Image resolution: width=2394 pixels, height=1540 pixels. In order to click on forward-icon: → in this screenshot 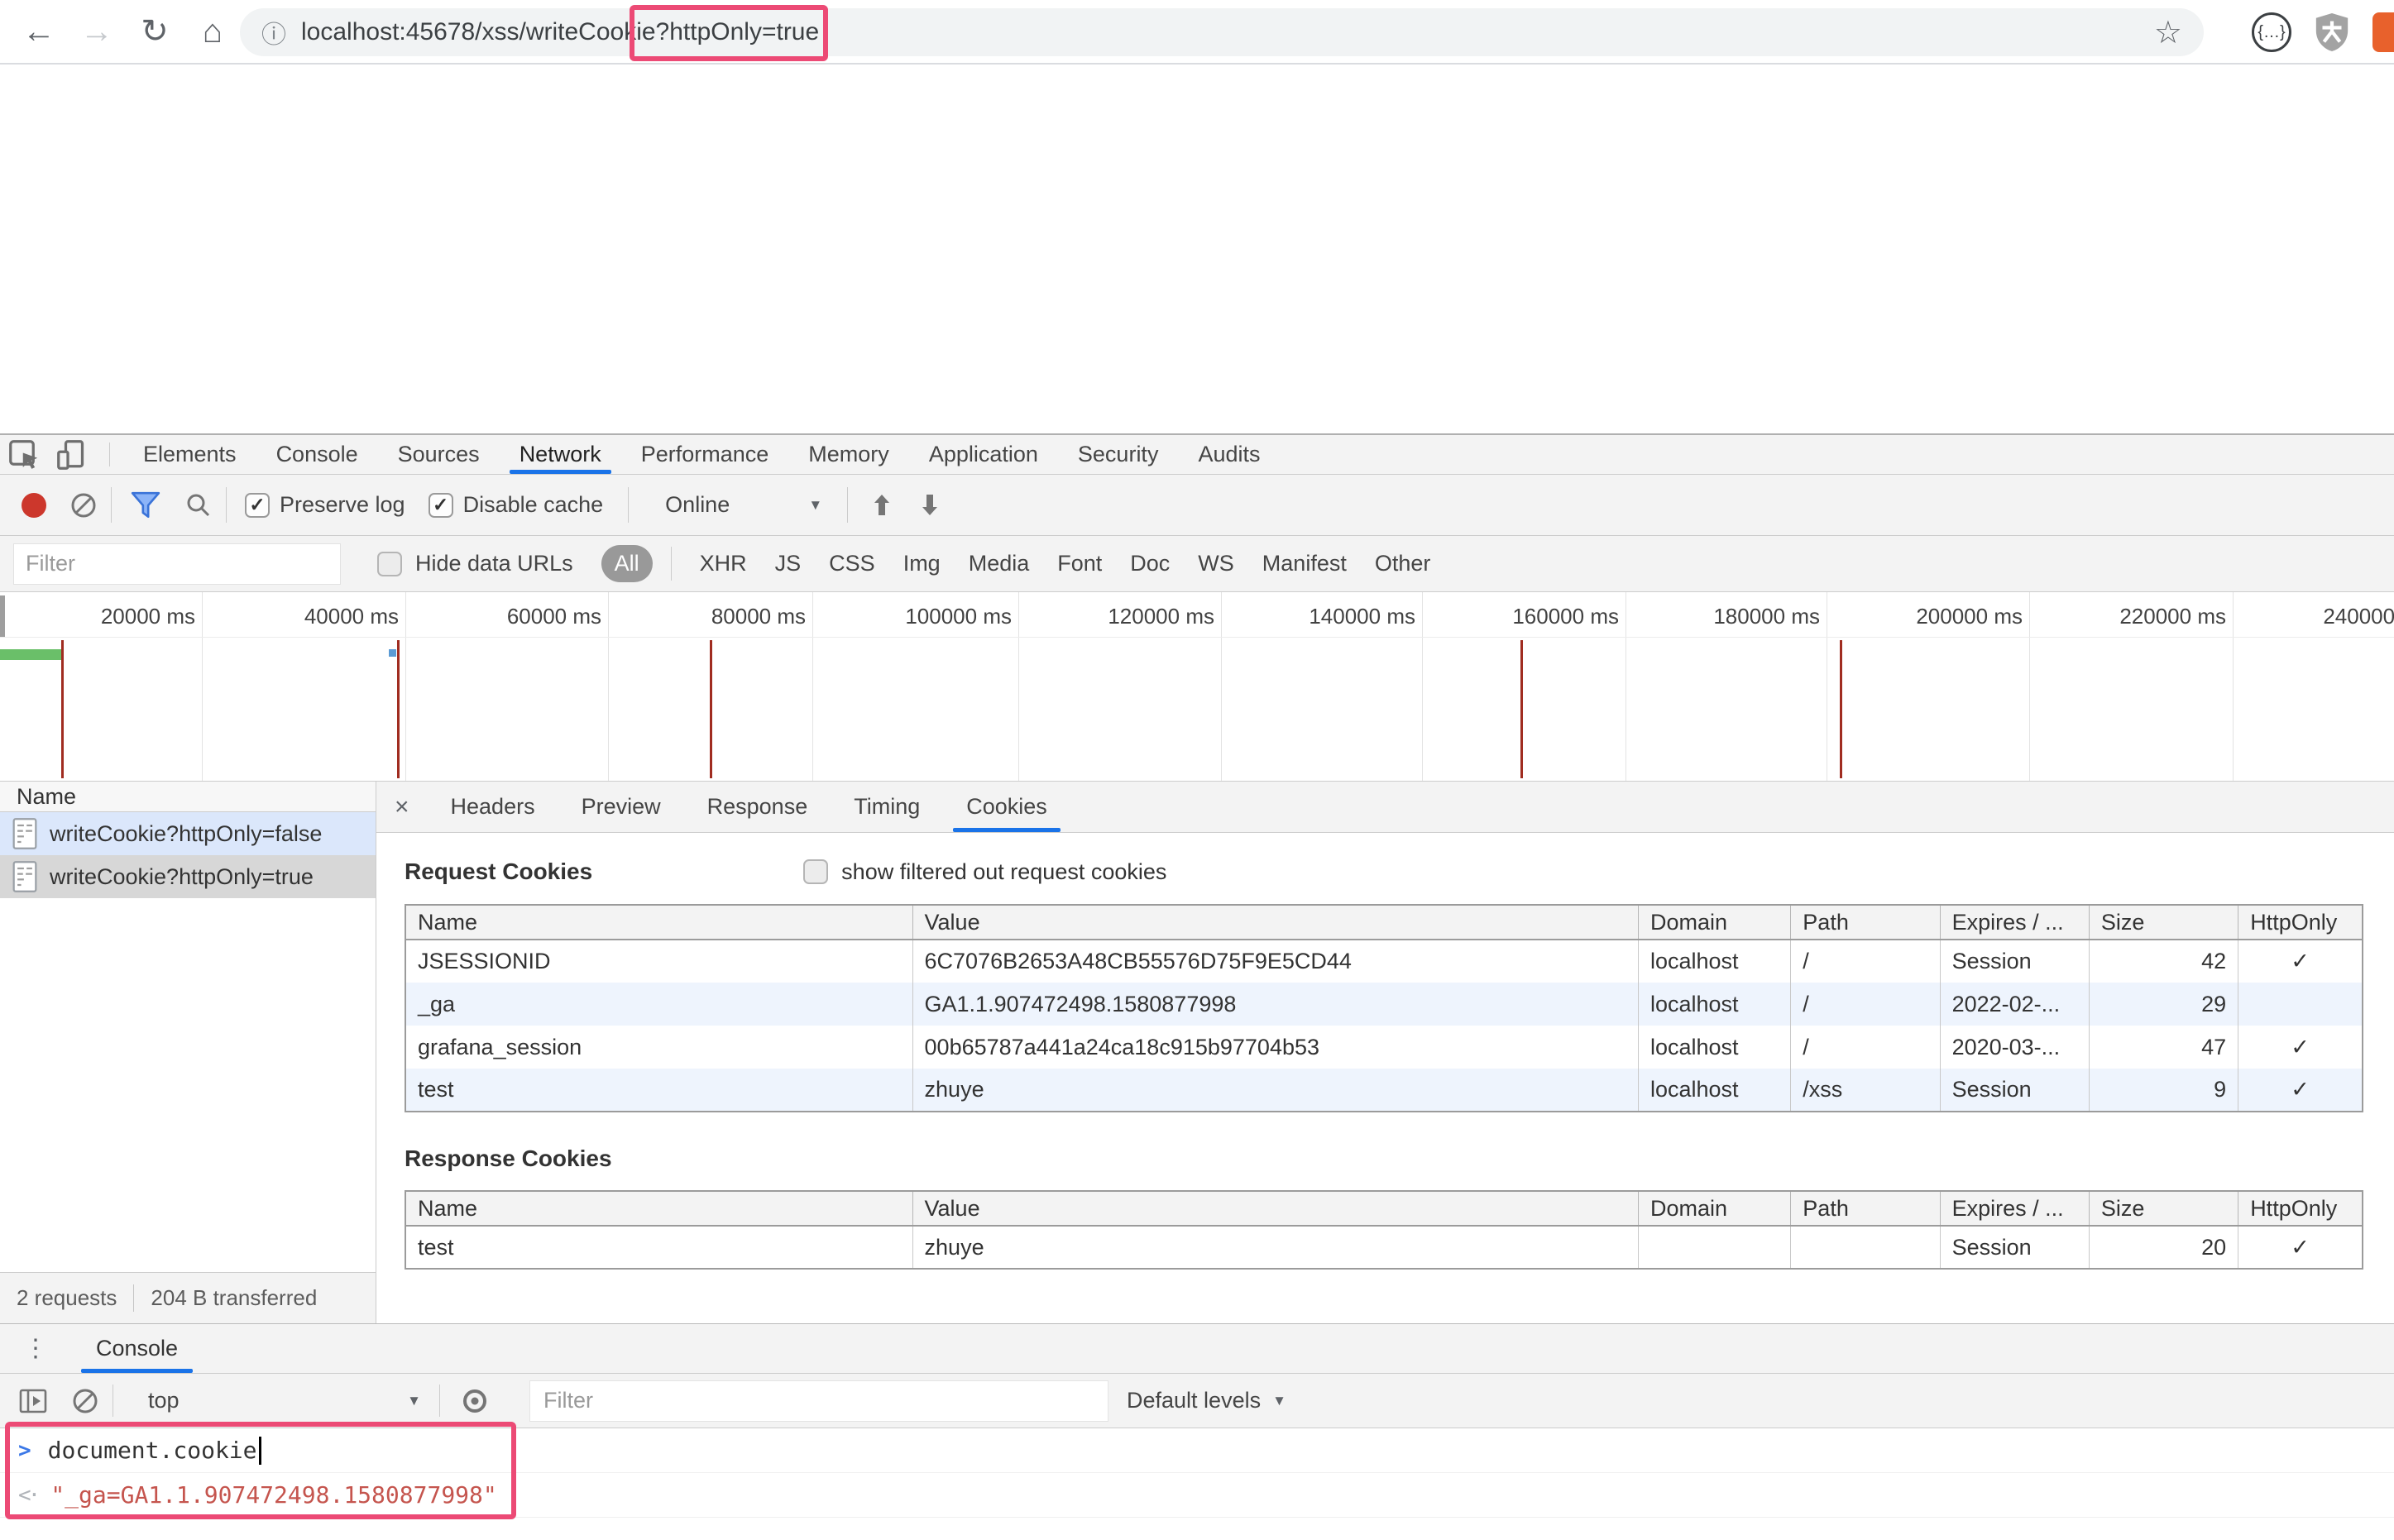, I will do `click(97, 31)`.